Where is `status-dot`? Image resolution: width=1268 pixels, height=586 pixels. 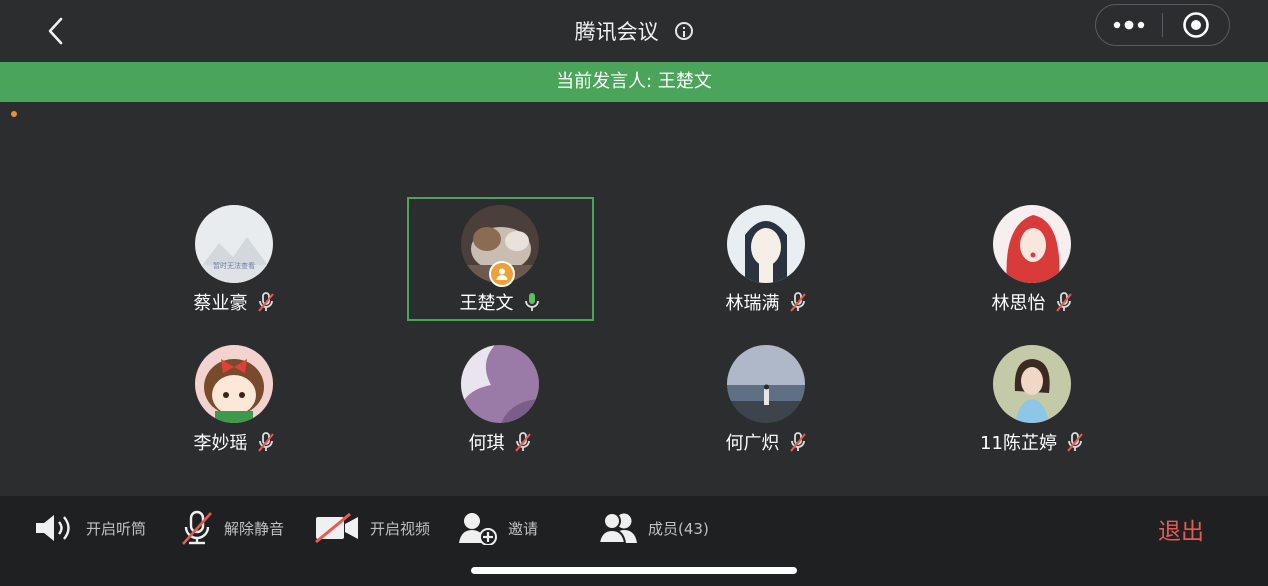
status-dot is located at coordinates (14, 114).